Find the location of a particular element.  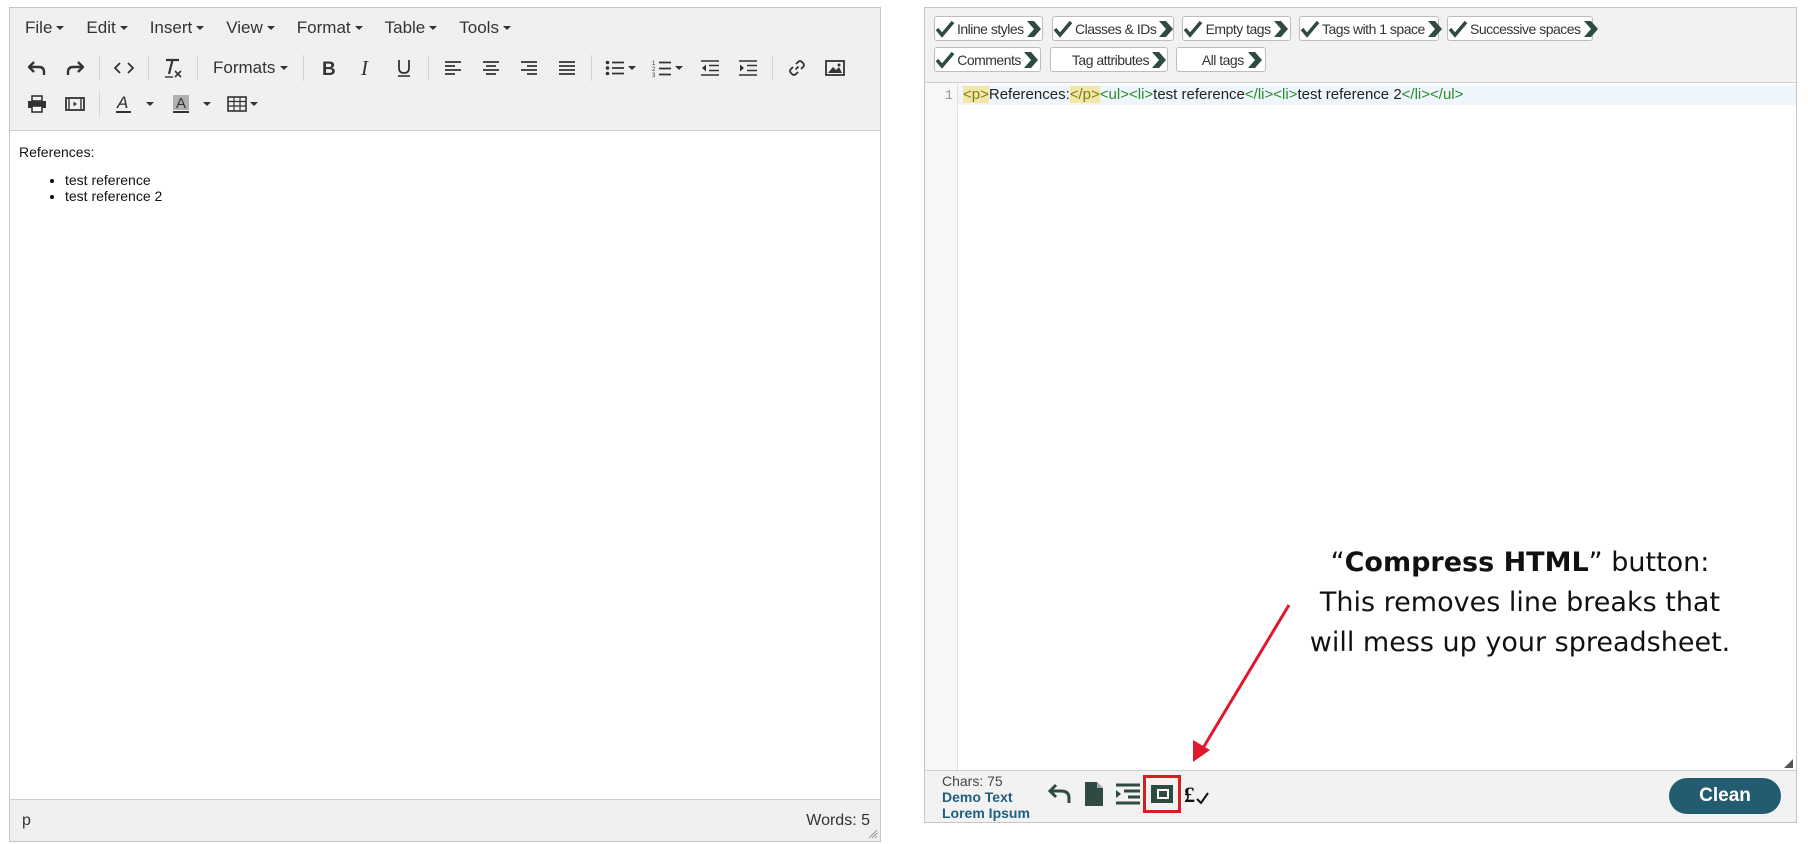

menu-table: Table is located at coordinates (411, 28).